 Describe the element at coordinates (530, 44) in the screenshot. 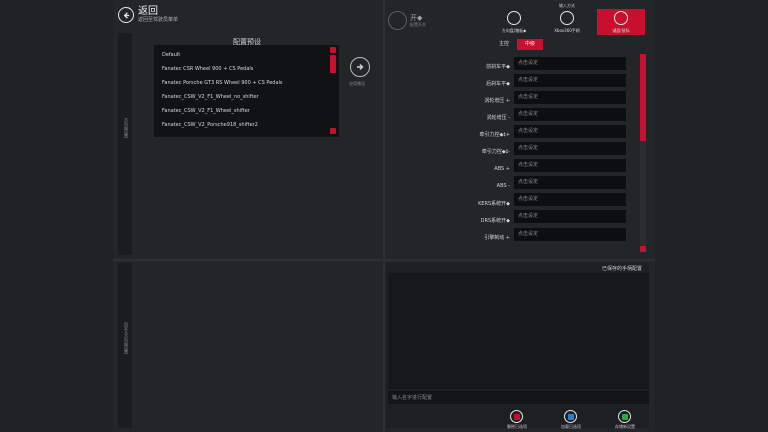

I see `tab-intermediate: 中级` at that location.